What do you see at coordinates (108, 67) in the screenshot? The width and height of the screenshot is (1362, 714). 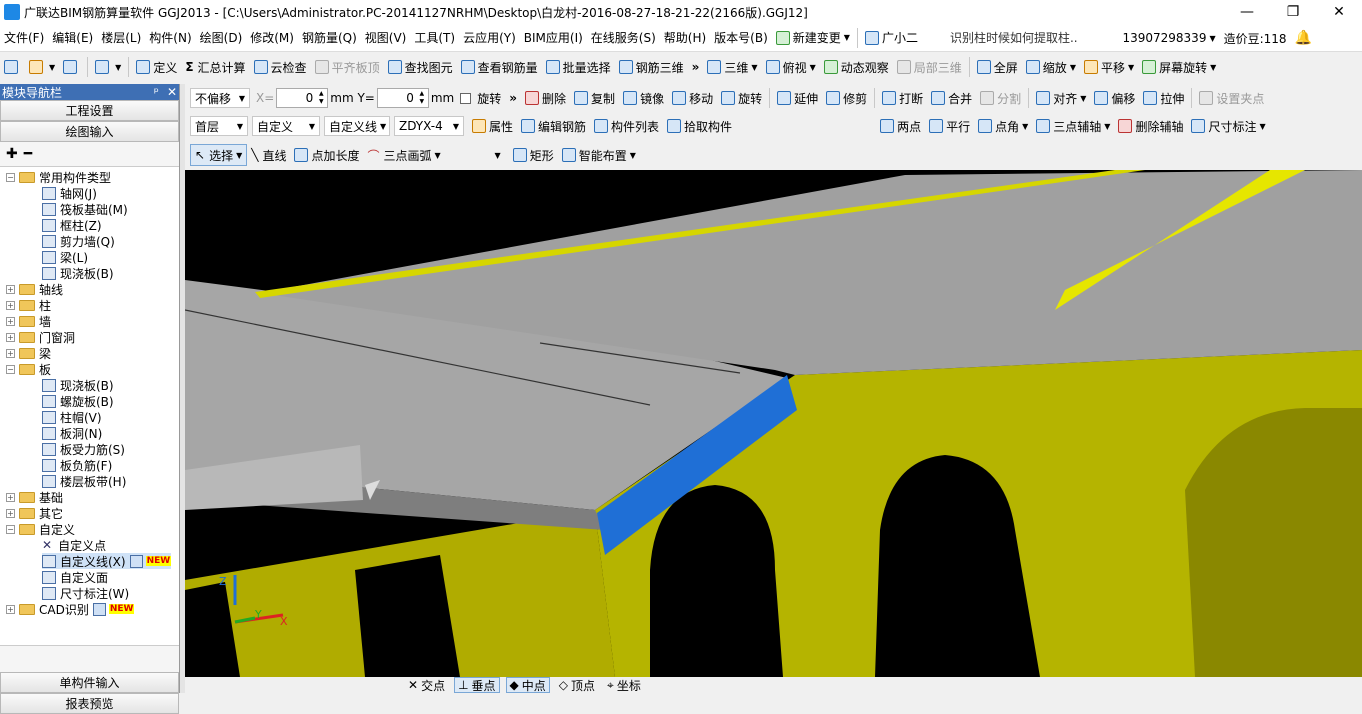 I see `undo-button: ▼` at bounding box center [108, 67].